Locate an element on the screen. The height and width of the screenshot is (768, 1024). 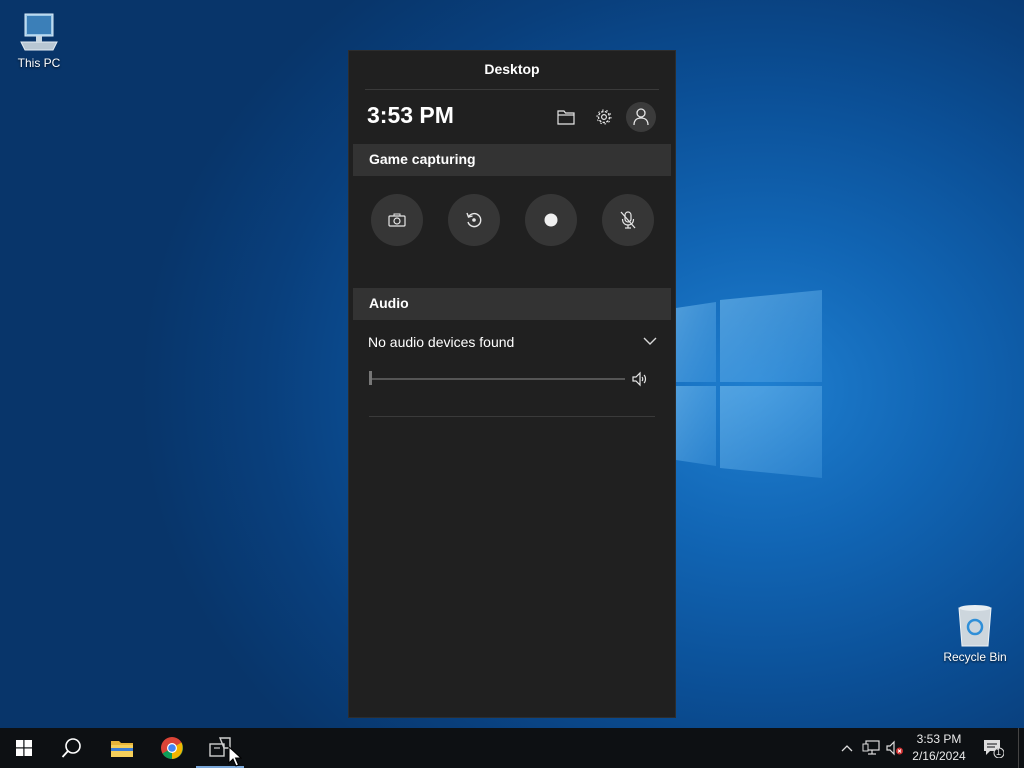
chevron-up-icon is located at coordinates (847, 748).